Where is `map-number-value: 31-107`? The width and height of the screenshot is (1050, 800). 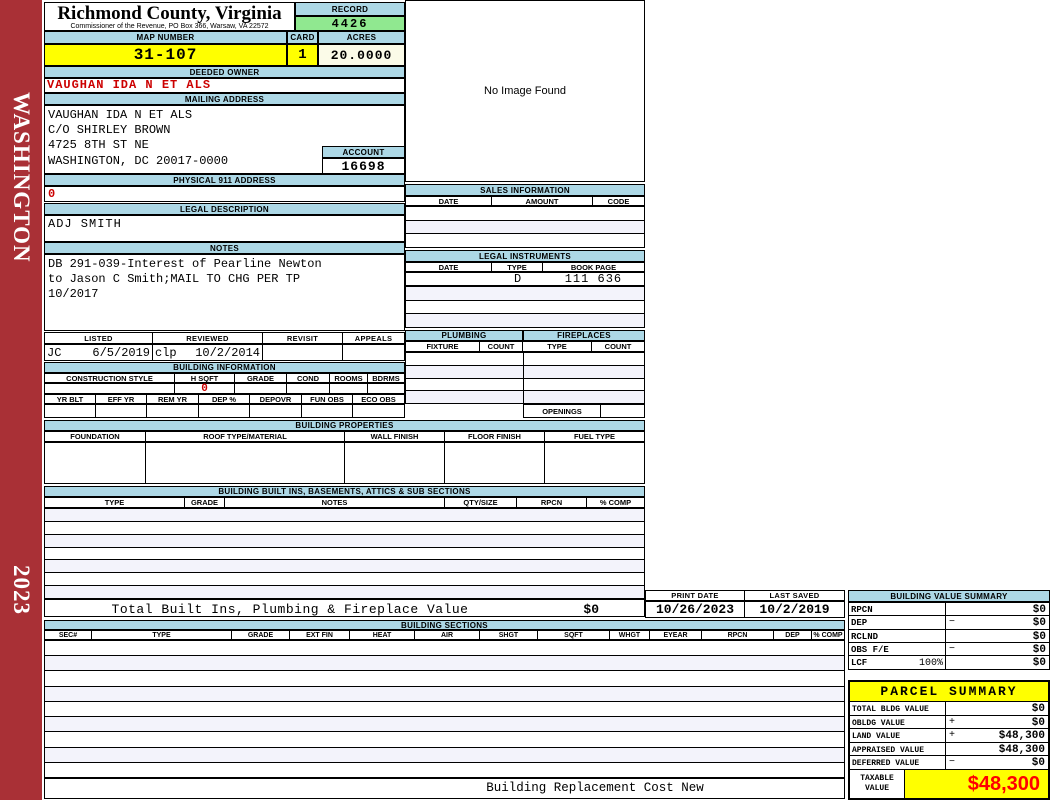
map-number-value: 31-107 is located at coordinates (165, 55).